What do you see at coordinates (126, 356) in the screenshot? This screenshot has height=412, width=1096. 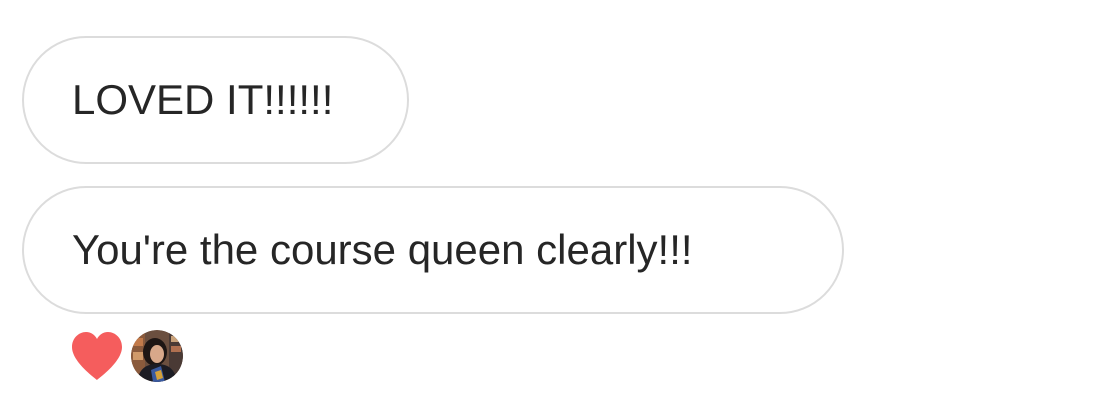 I see `message-reactions` at bounding box center [126, 356].